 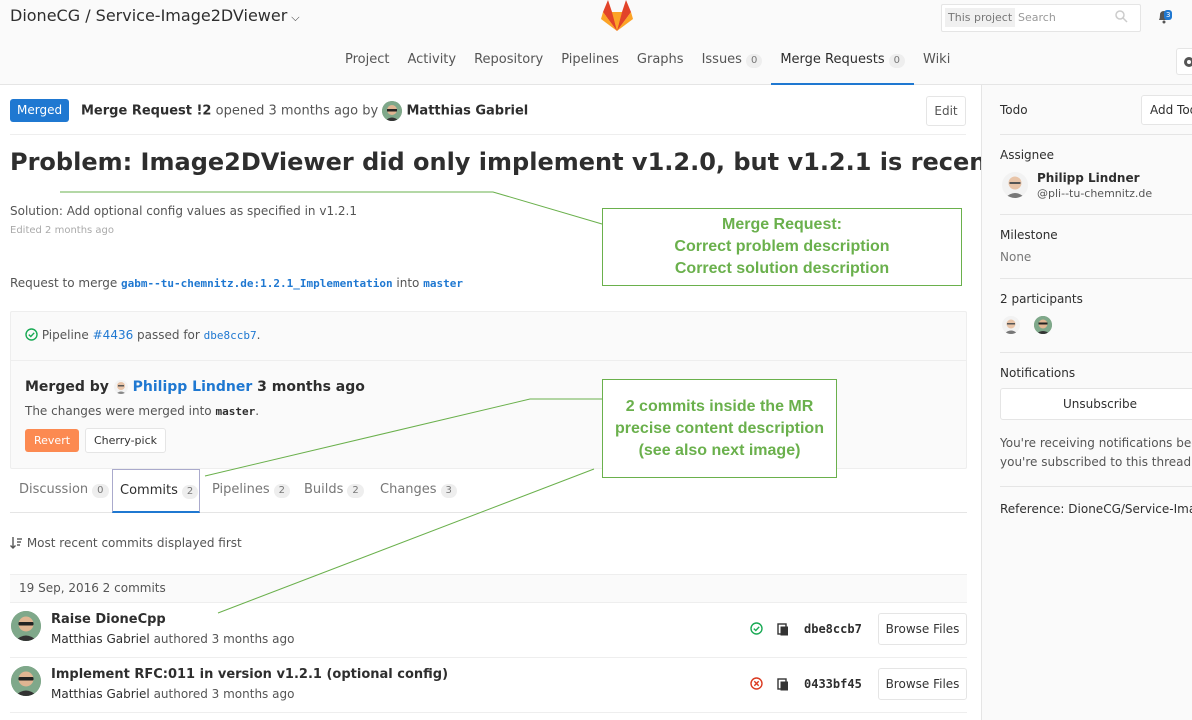 I want to click on merged-into-suffix: ., so click(x=257, y=411).